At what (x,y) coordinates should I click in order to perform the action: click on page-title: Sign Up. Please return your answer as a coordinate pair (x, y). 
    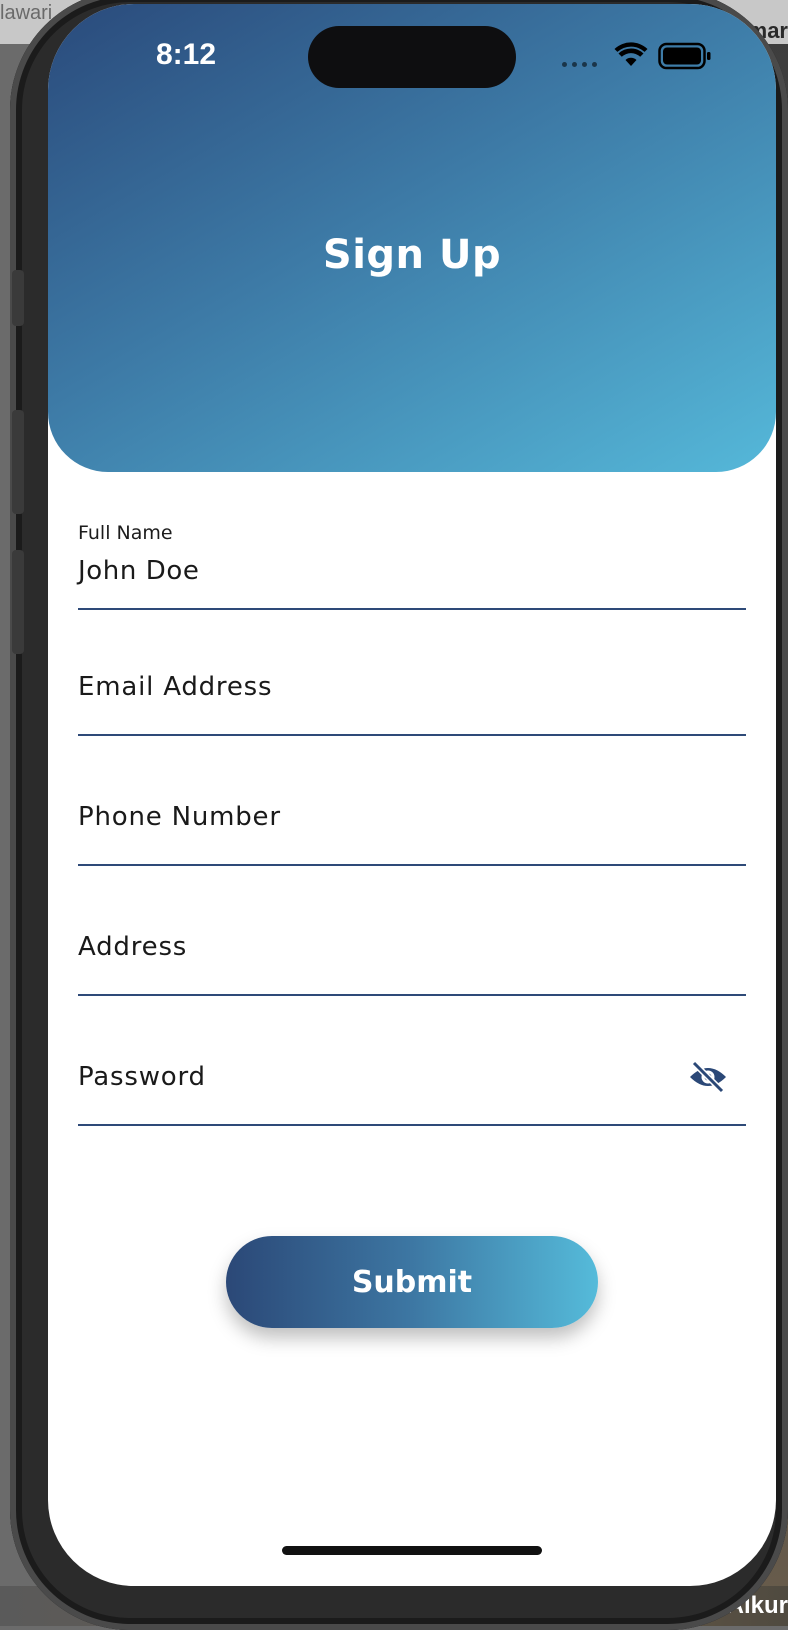
    Looking at the image, I should click on (412, 255).